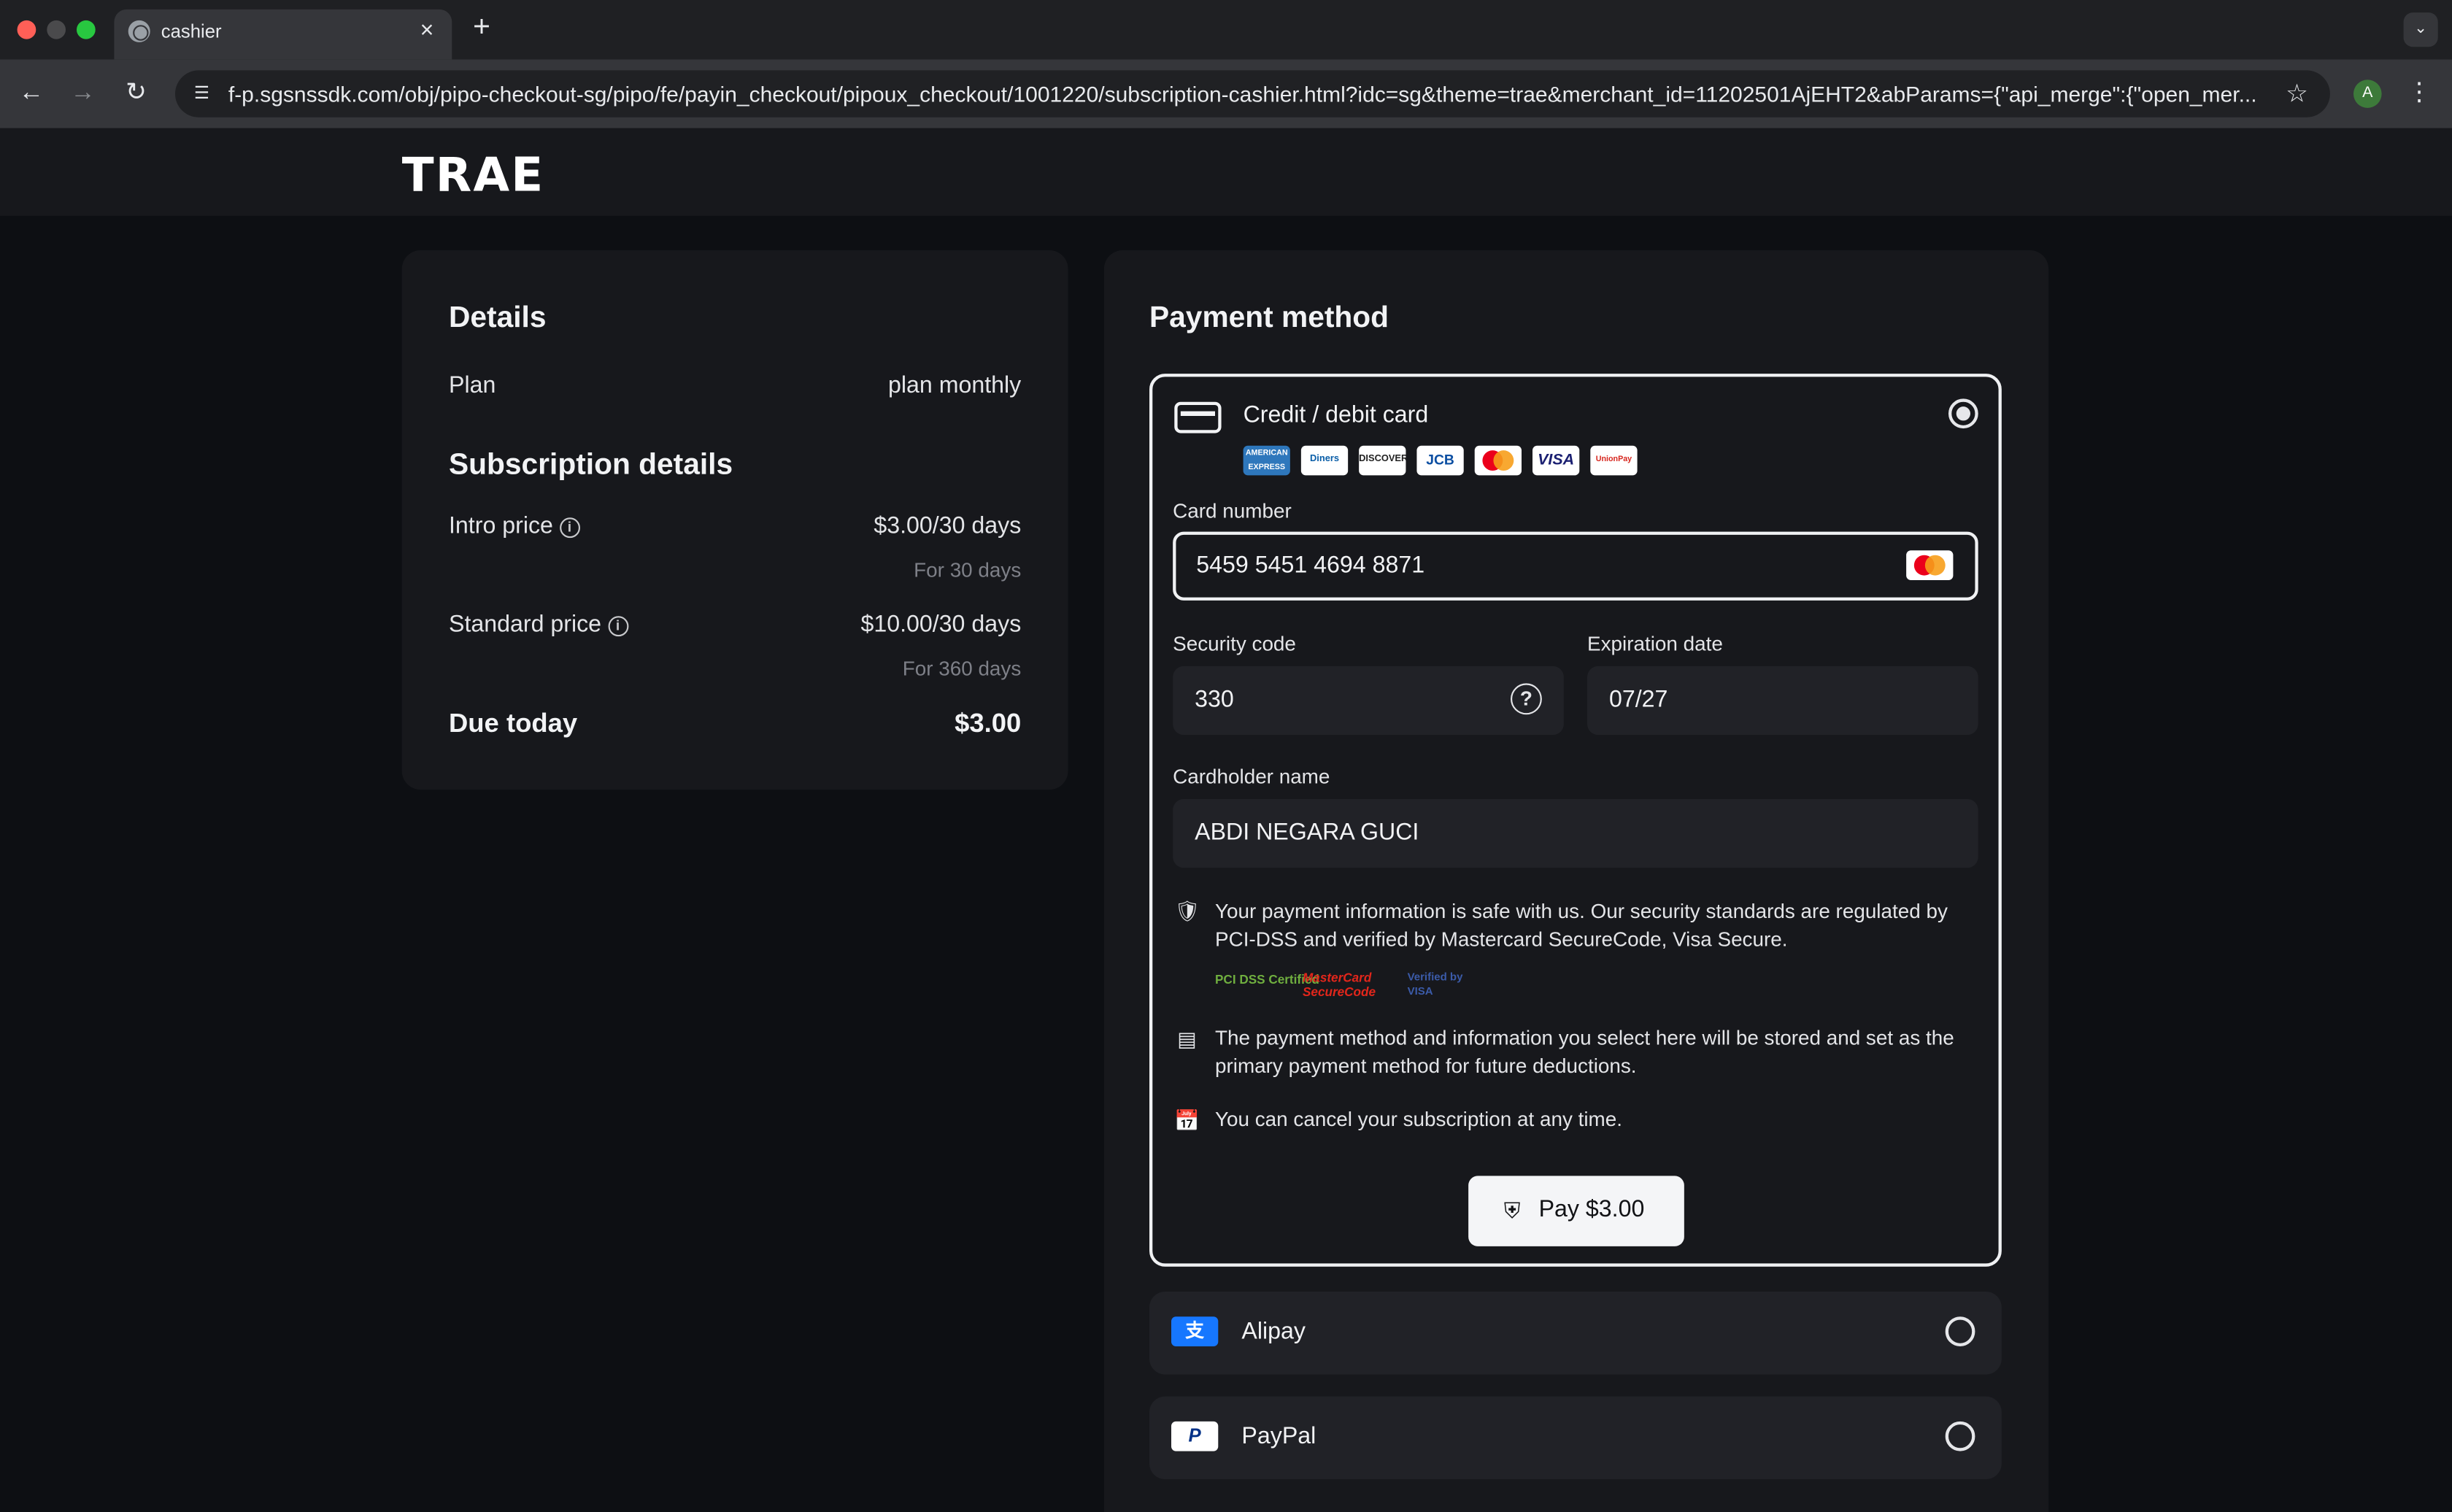 This screenshot has width=2452, height=1512. I want to click on paypal-icon: P, so click(1195, 1436).